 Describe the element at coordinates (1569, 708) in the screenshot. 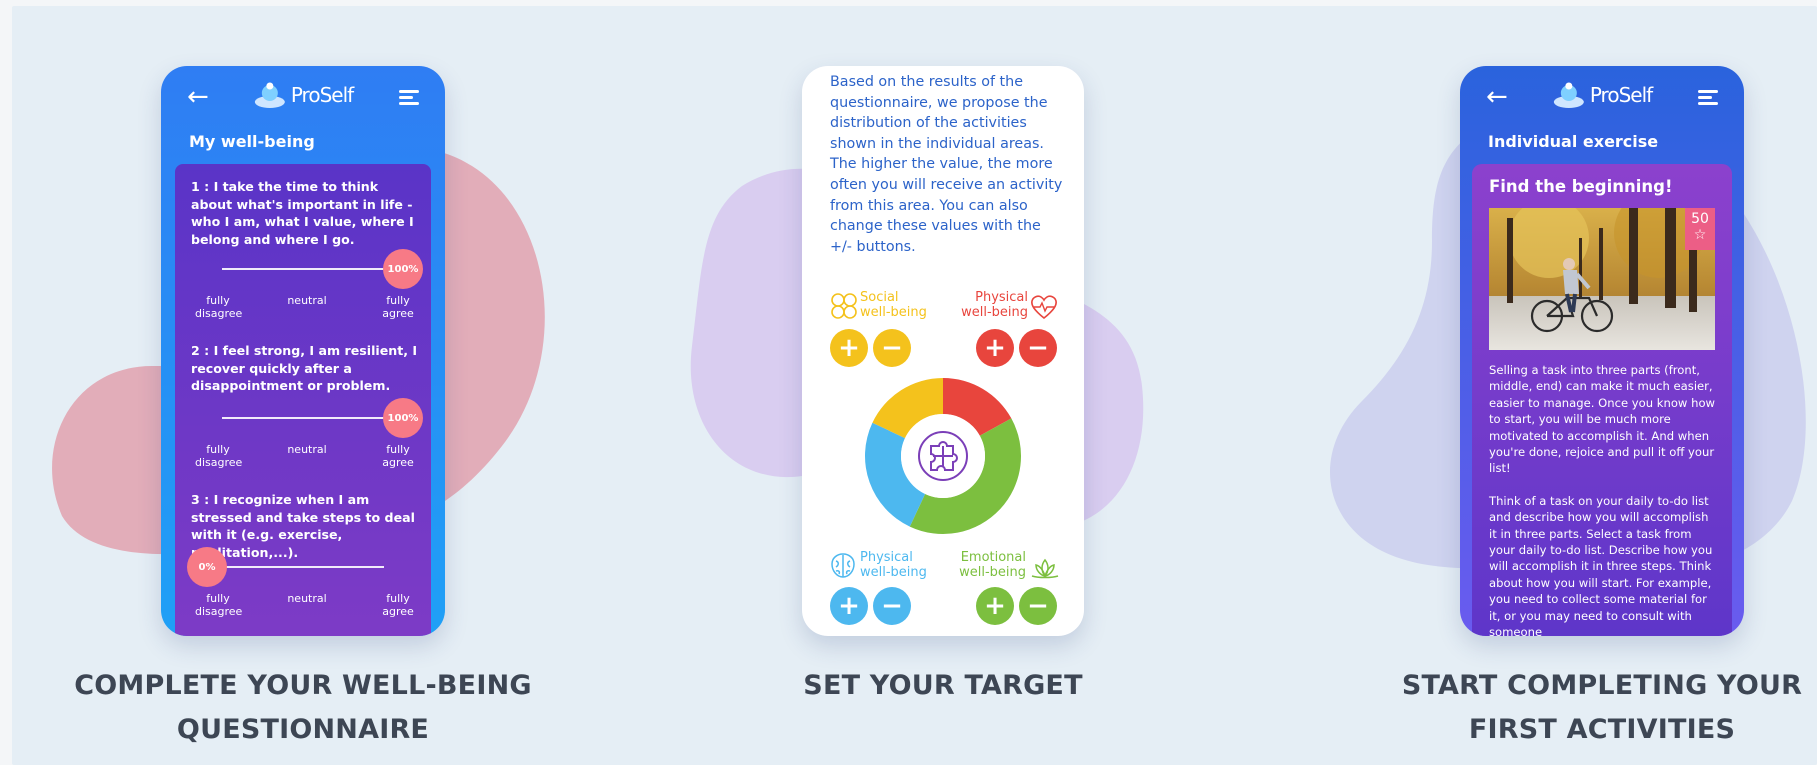

I see `step3-caption: START COMPLETING YOUR FIRST ACTIVITIES` at that location.